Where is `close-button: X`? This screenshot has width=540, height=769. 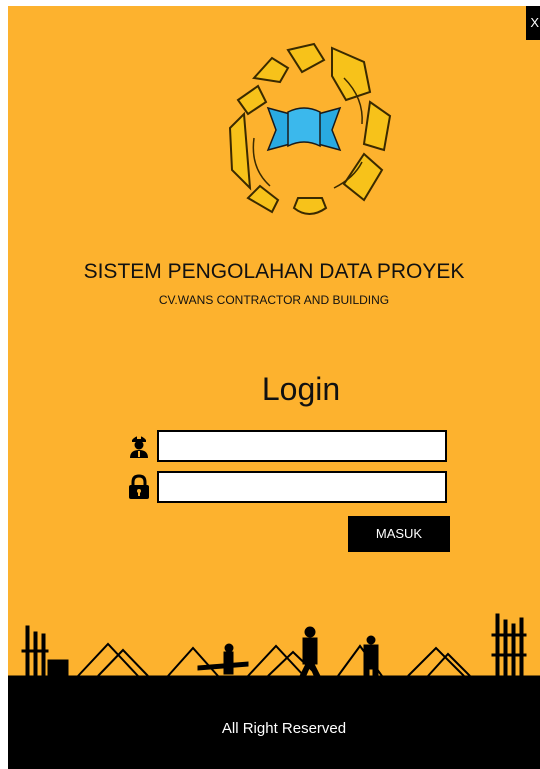
close-button: X is located at coordinates (533, 23).